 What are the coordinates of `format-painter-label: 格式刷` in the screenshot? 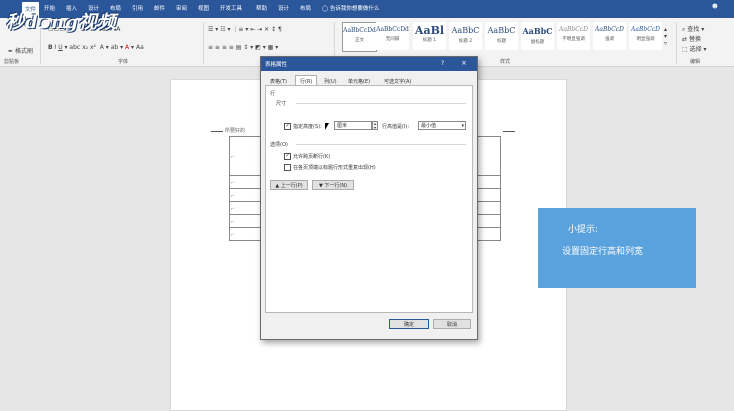 It's located at (23, 51).